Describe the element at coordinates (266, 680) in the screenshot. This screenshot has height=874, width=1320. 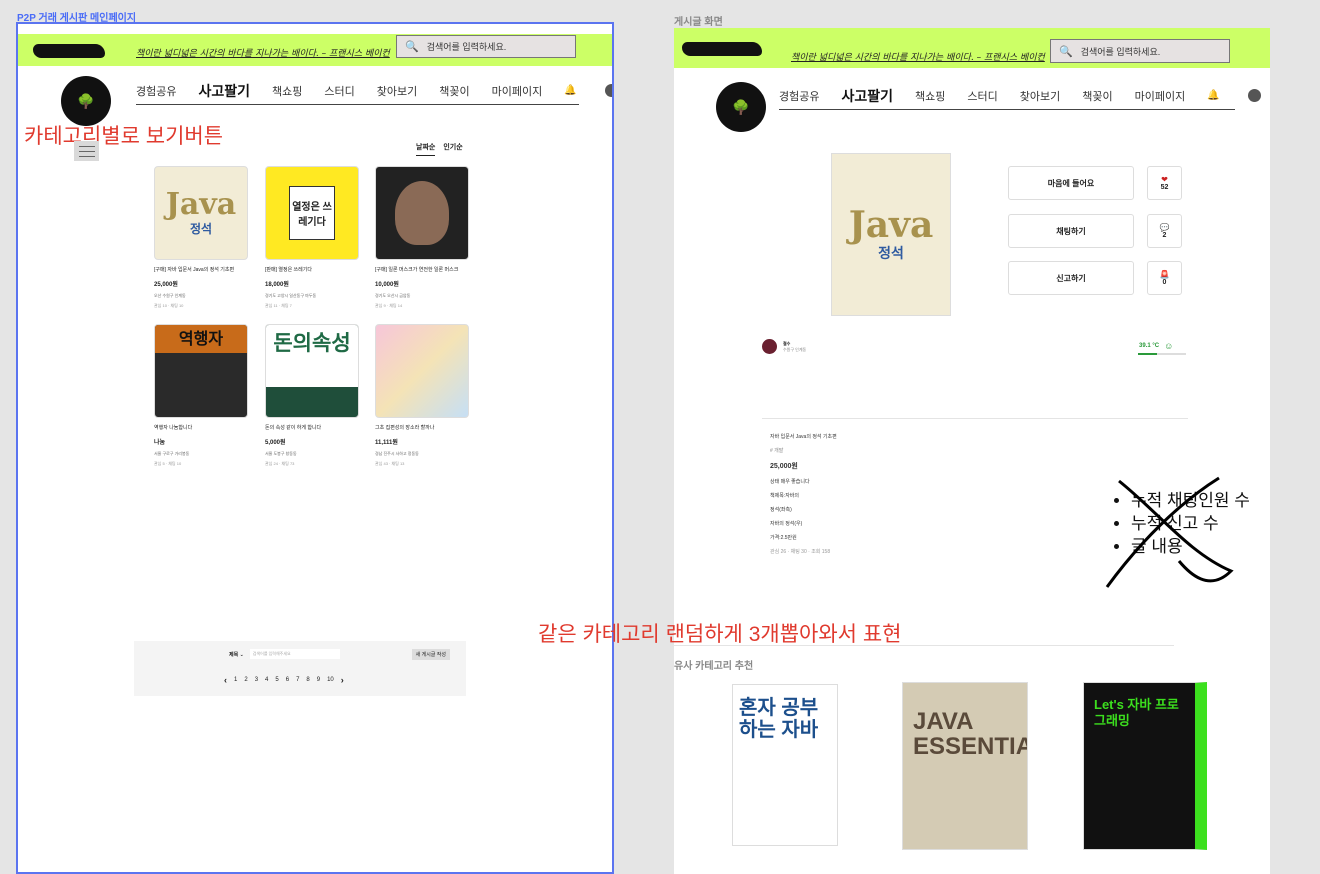
I see `page-4: 4` at that location.